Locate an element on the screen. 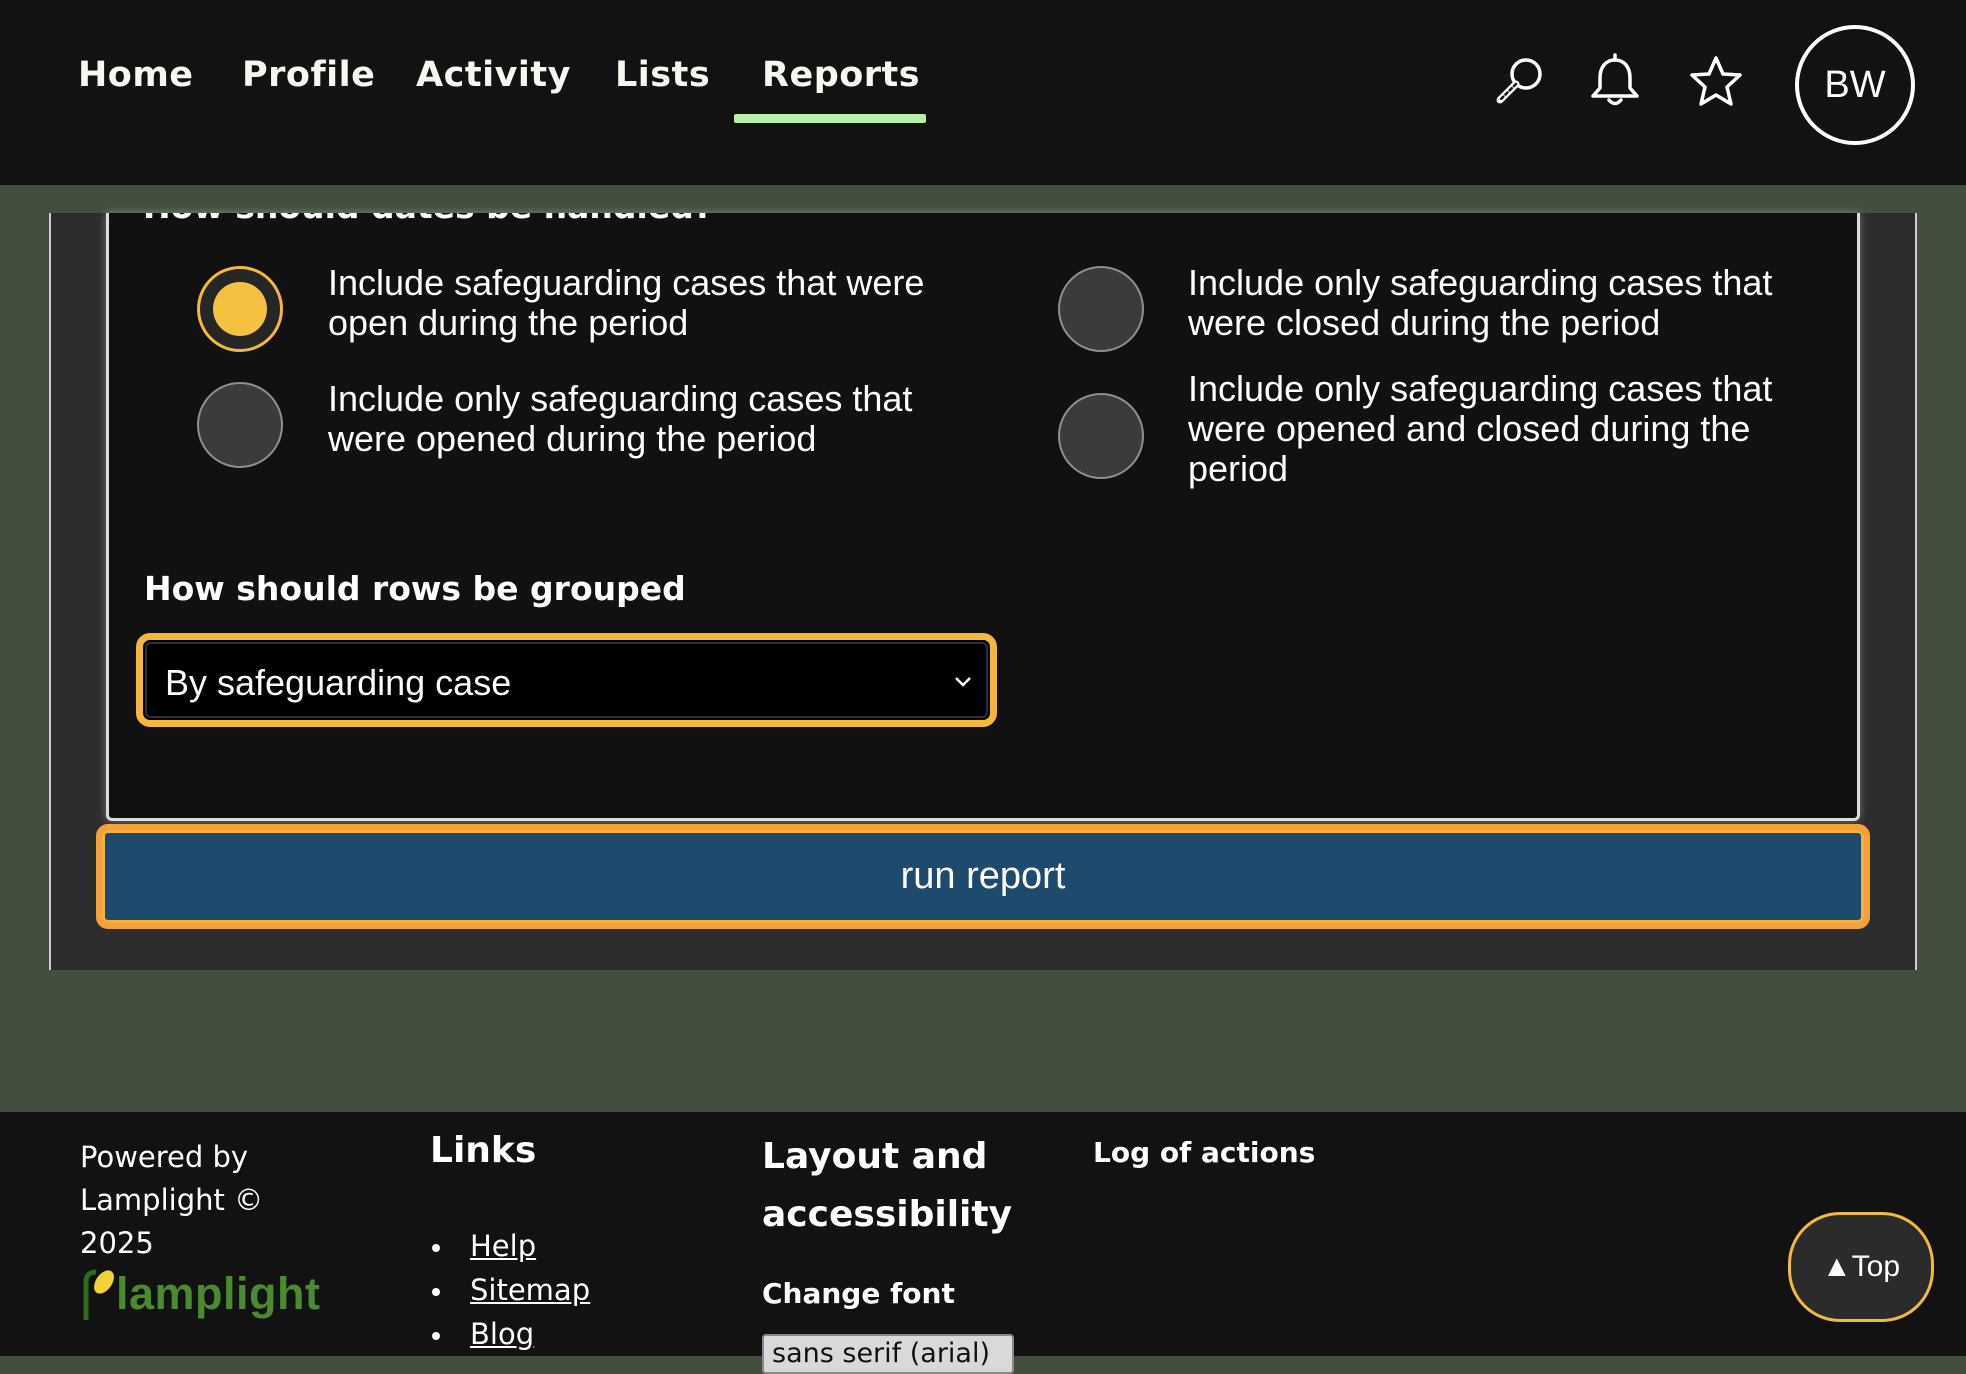  run-report-label: run report is located at coordinates (983, 876).